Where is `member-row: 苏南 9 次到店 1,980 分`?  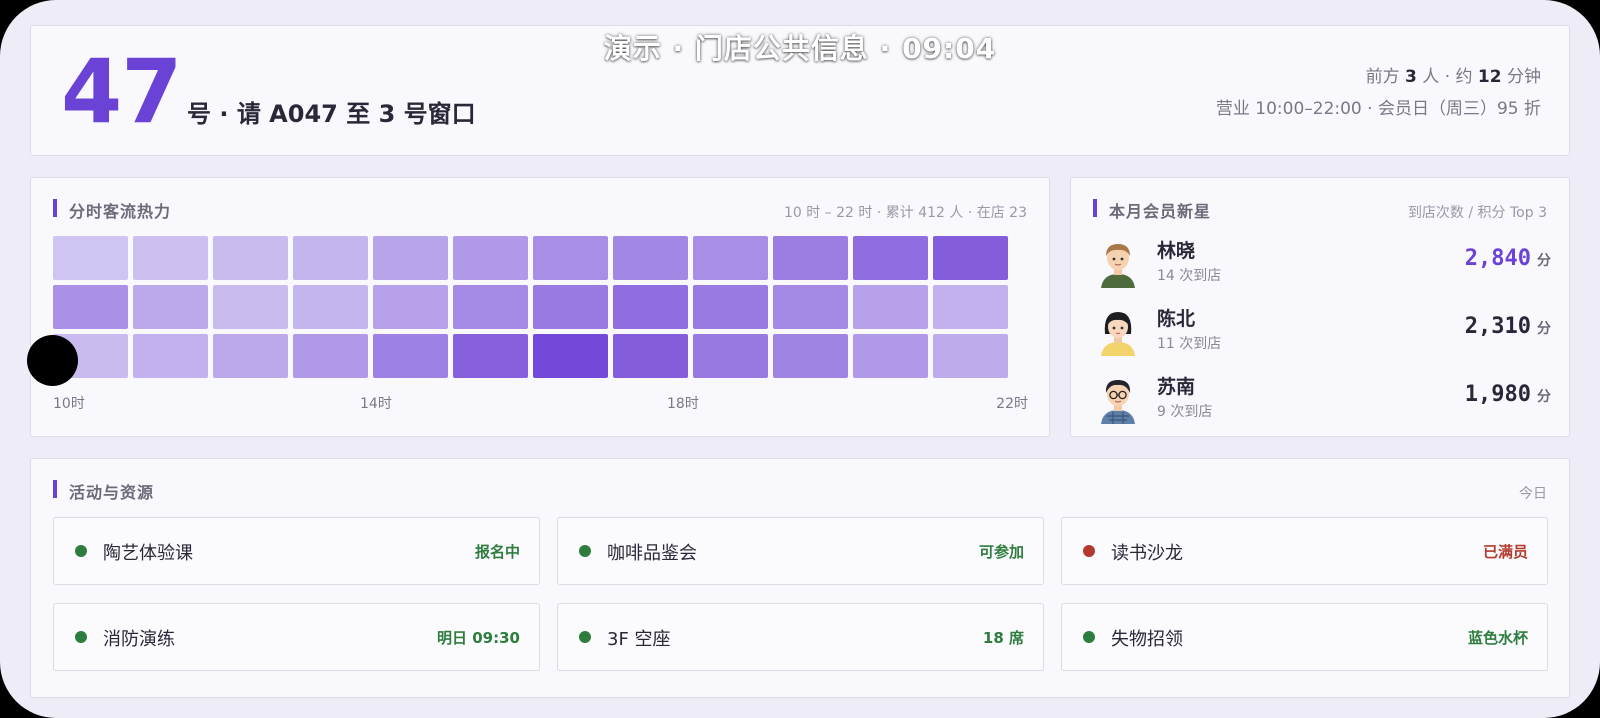
member-row: 苏南 9 次到店 1,980 分 is located at coordinates (1321, 400).